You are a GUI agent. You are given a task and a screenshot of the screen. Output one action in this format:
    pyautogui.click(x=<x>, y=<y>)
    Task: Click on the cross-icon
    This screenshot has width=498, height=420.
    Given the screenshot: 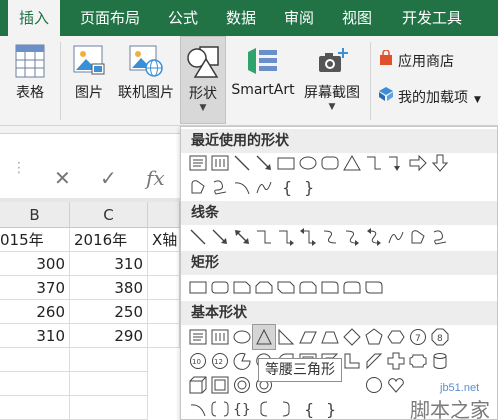 What is the action you would take?
    pyautogui.click(x=396, y=361)
    